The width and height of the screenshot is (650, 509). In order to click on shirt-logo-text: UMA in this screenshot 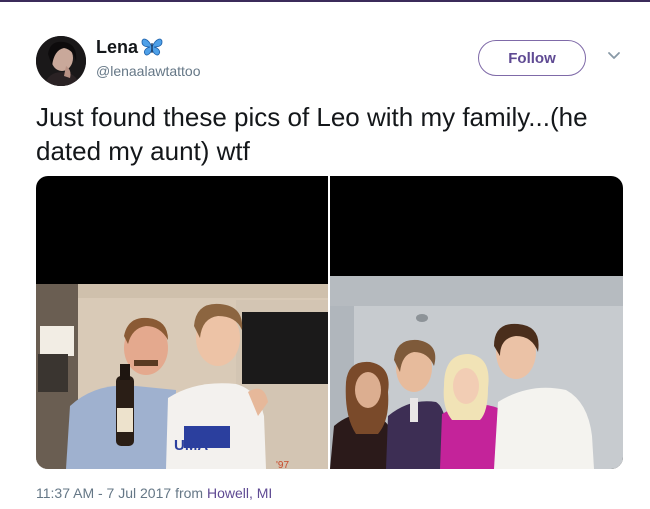, I will do `click(191, 445)`.